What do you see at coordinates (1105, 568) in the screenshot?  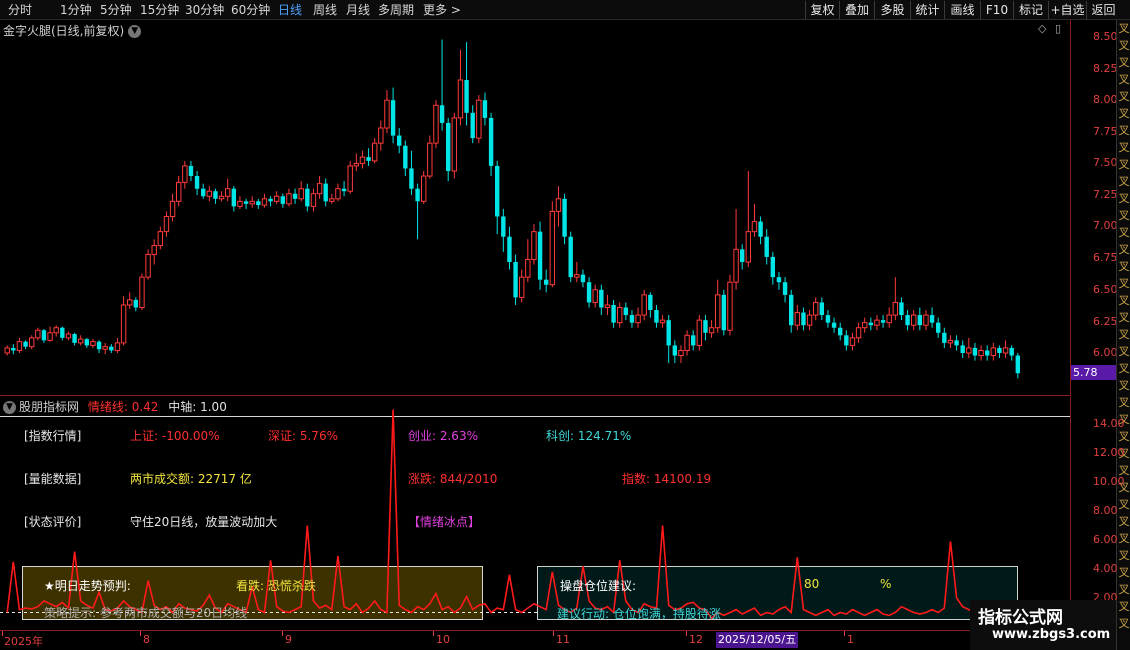 I see `indicator-tick: 4.00` at bounding box center [1105, 568].